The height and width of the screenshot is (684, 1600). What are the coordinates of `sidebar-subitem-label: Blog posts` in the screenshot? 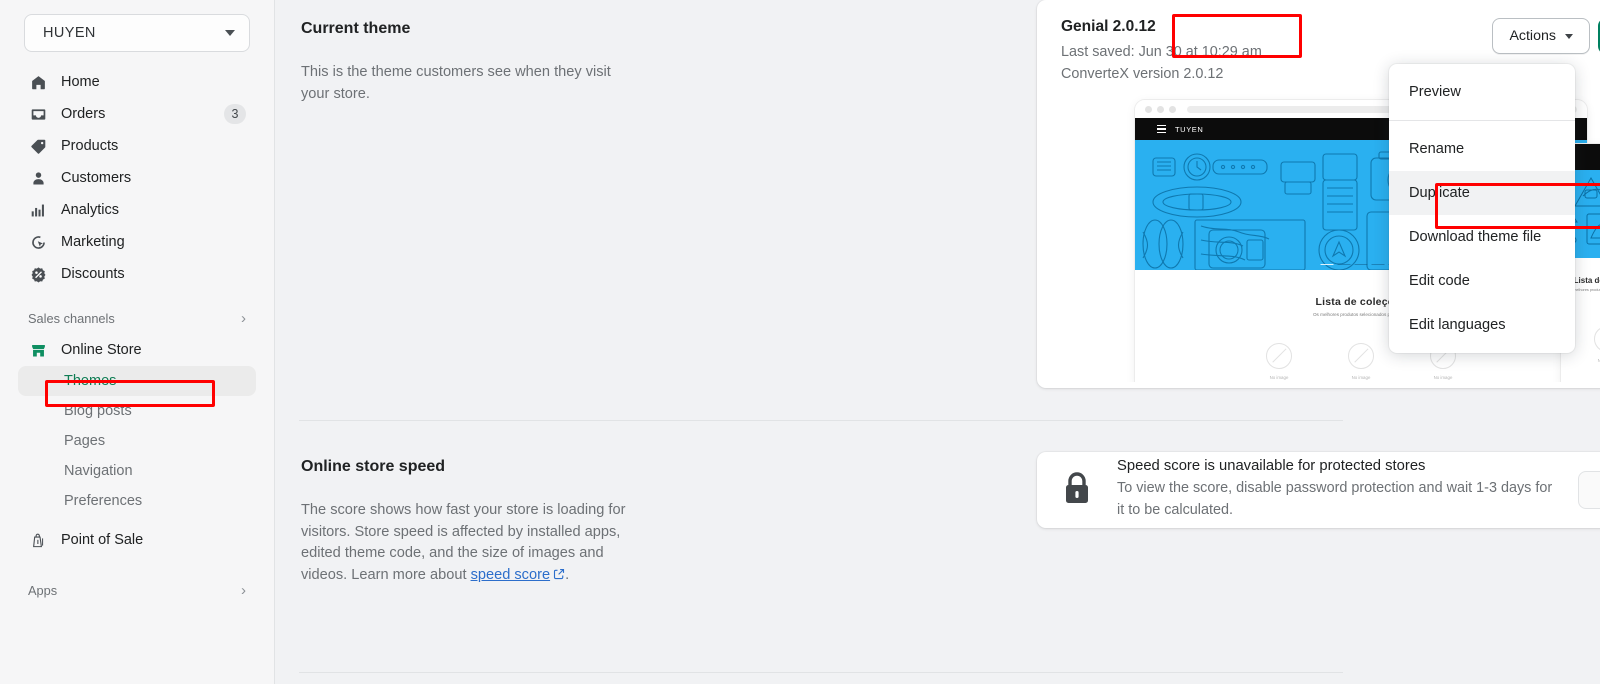 It's located at (98, 411).